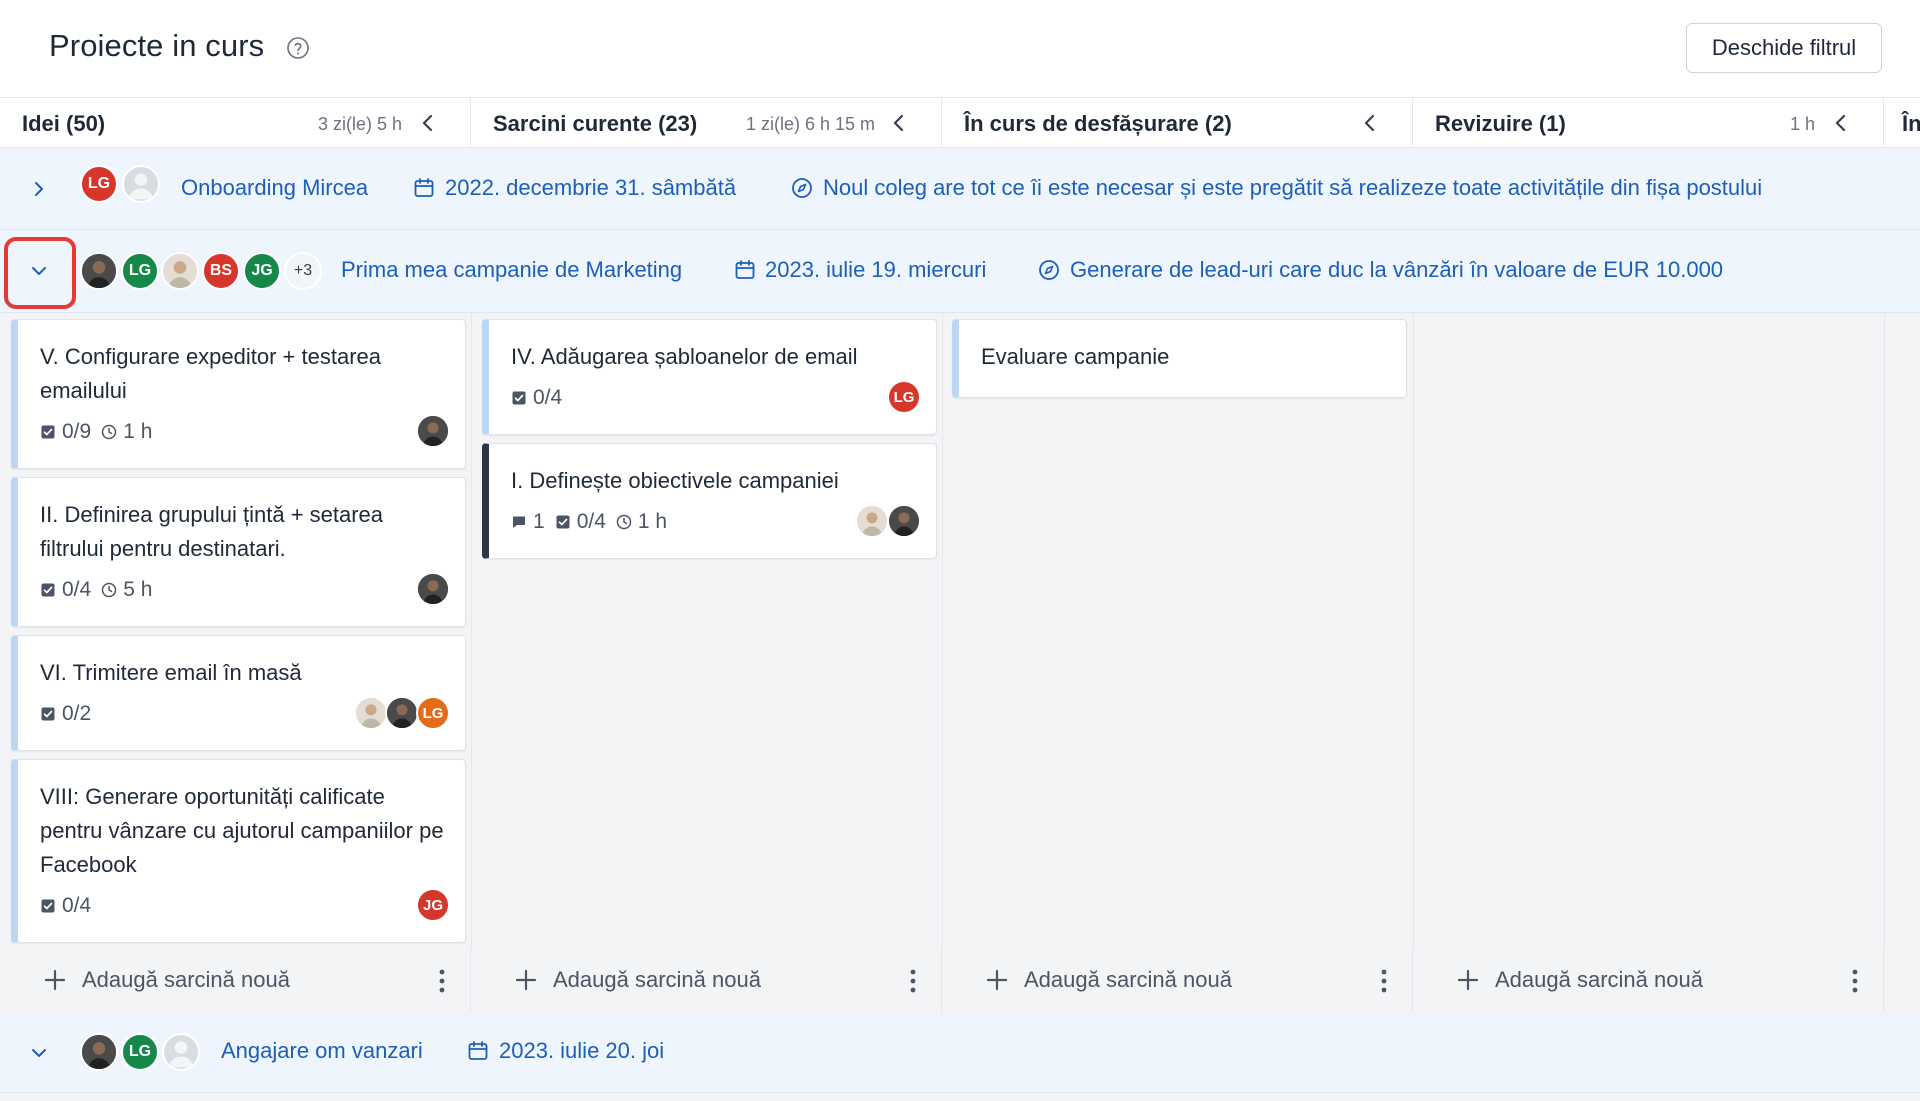 Image resolution: width=1920 pixels, height=1101 pixels. Describe the element at coordinates (519, 522) in the screenshot. I see `comment-icon` at that location.